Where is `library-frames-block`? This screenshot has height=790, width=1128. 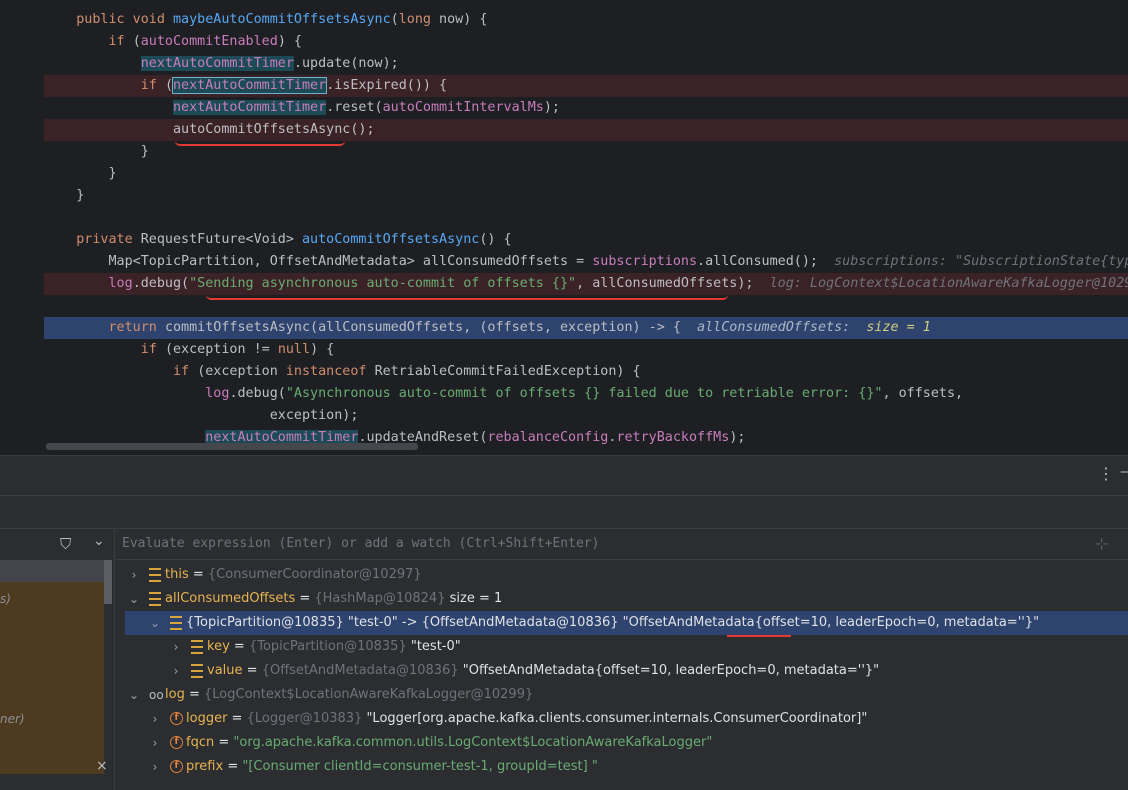
library-frames-block is located at coordinates (52, 678).